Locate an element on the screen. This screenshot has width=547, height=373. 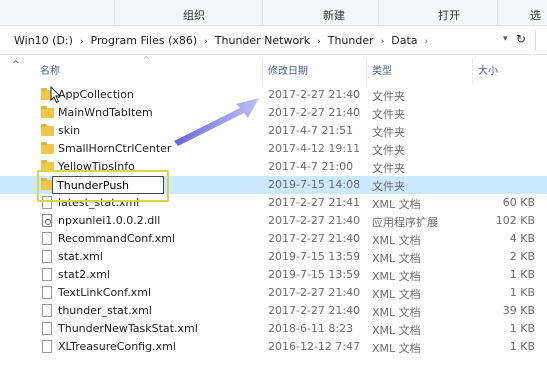
list-item: MainWndTabItem 2017-2-27 21:40 文件夹 is located at coordinates (273, 113).